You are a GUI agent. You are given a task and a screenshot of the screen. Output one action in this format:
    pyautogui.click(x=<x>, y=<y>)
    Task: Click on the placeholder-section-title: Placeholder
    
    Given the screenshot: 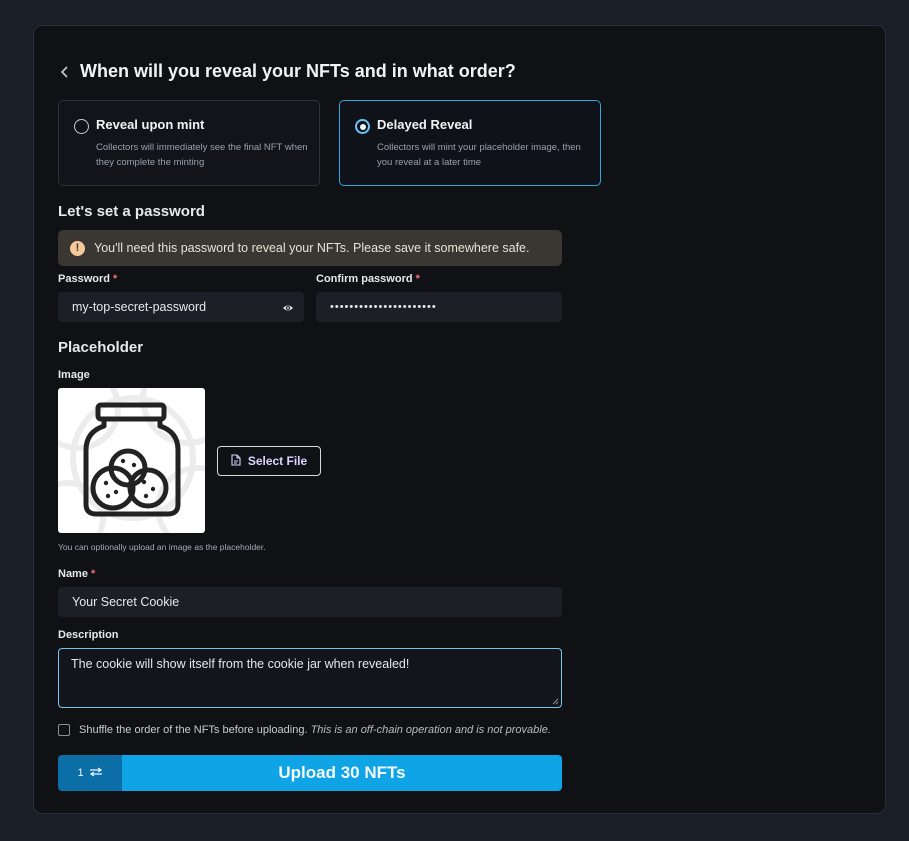 What is the action you would take?
    pyautogui.click(x=101, y=347)
    